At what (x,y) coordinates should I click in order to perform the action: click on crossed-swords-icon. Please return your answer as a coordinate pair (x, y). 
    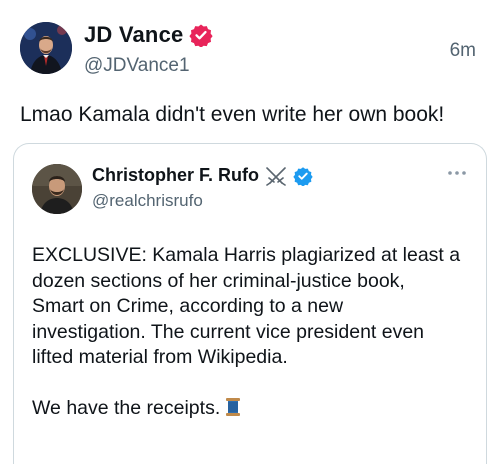
    Looking at the image, I should click on (276, 176).